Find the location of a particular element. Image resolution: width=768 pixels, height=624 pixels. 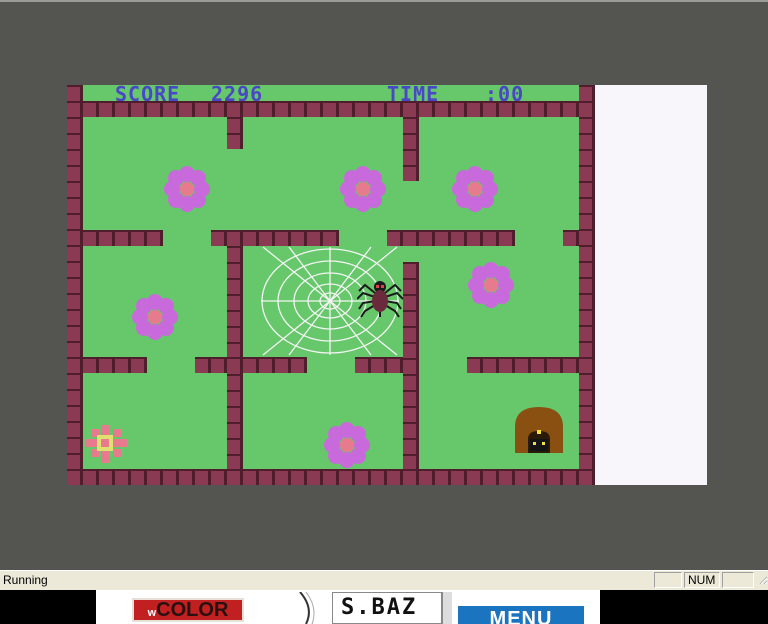

color-button-prefix: w is located at coordinates (152, 613).